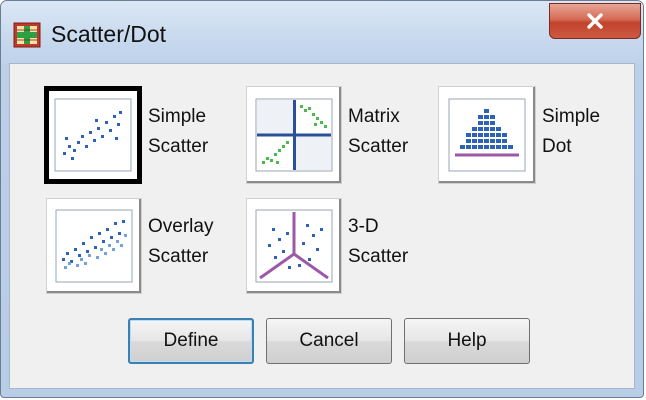 The image size is (646, 400). What do you see at coordinates (571, 132) in the screenshot?
I see `simple-dot-label: Simple Dot` at bounding box center [571, 132].